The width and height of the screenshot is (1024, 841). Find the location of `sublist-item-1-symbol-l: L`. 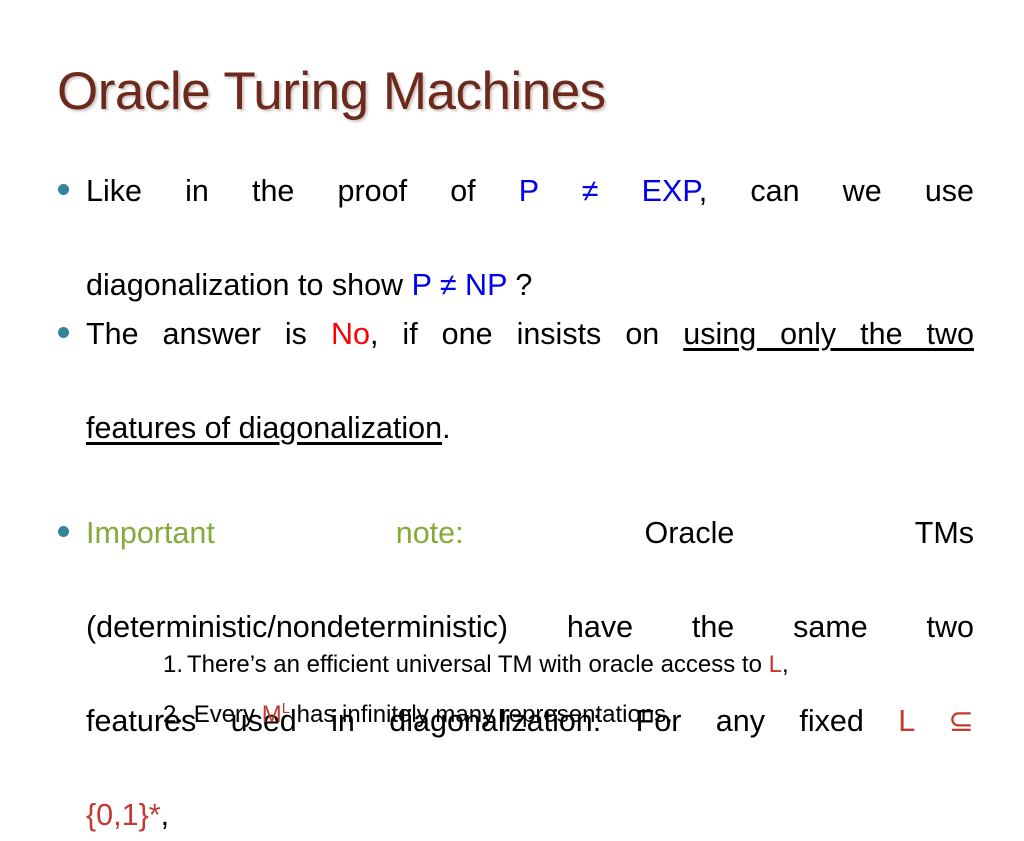

sublist-item-1-symbol-l: L is located at coordinates (775, 664).